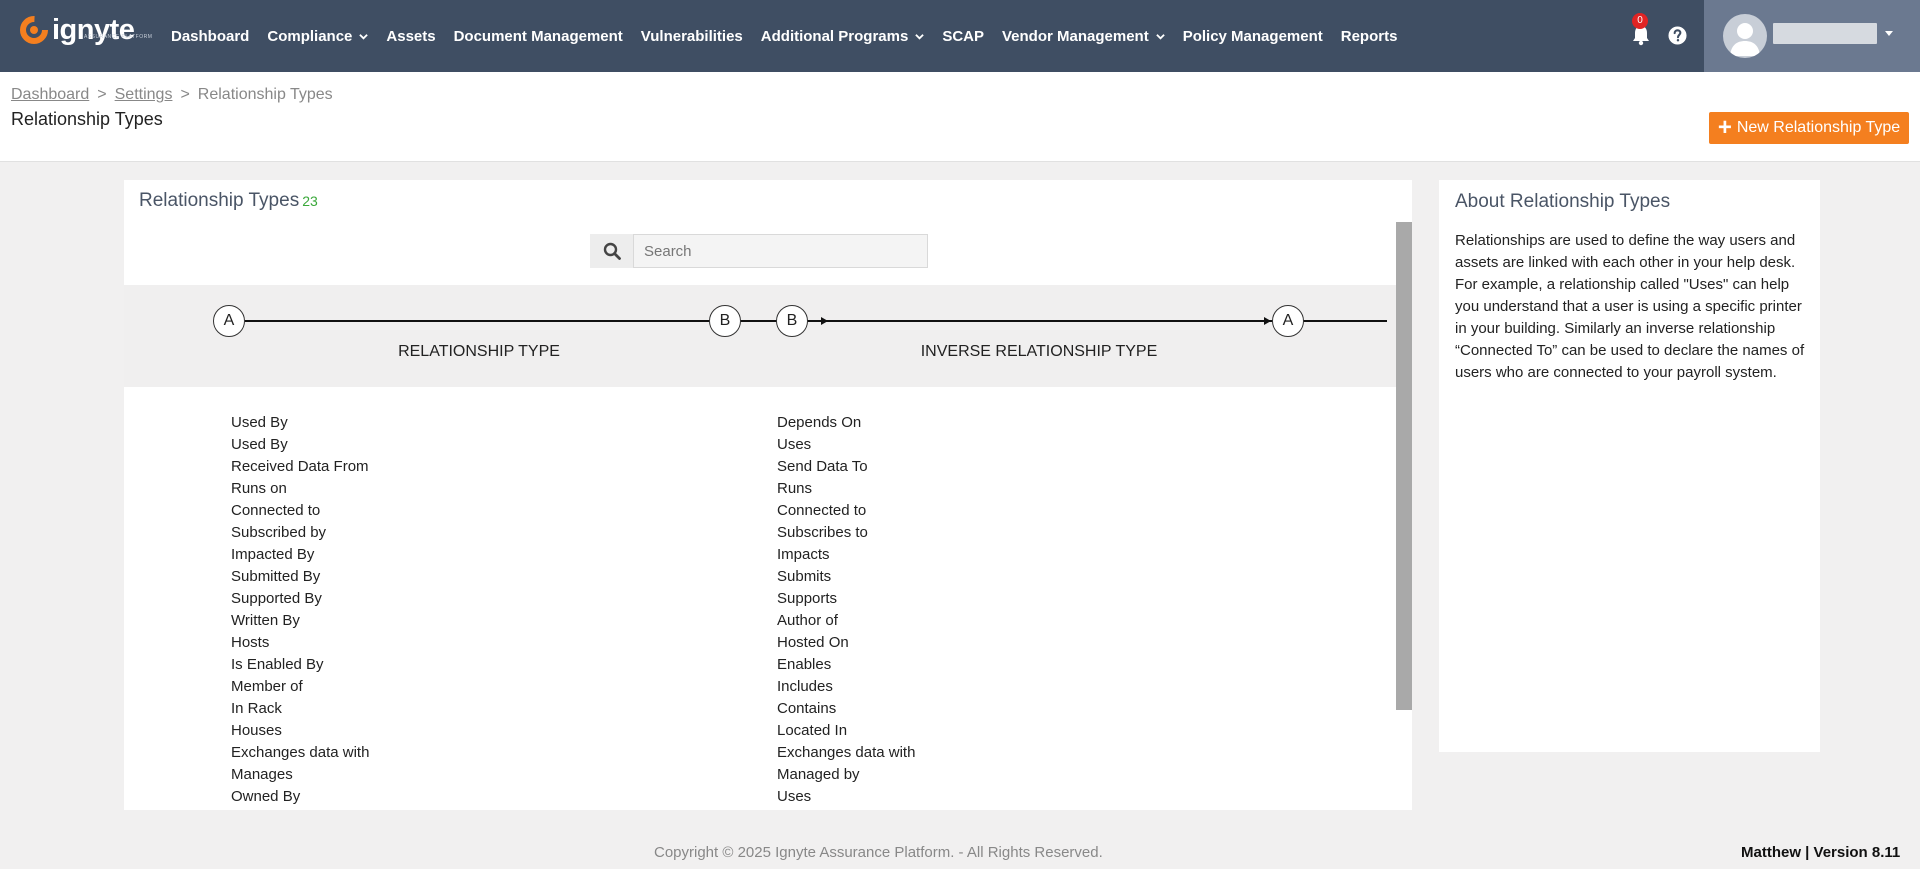  Describe the element at coordinates (1821, 852) in the screenshot. I see `footer-version: Matthew | Version 8.11` at that location.